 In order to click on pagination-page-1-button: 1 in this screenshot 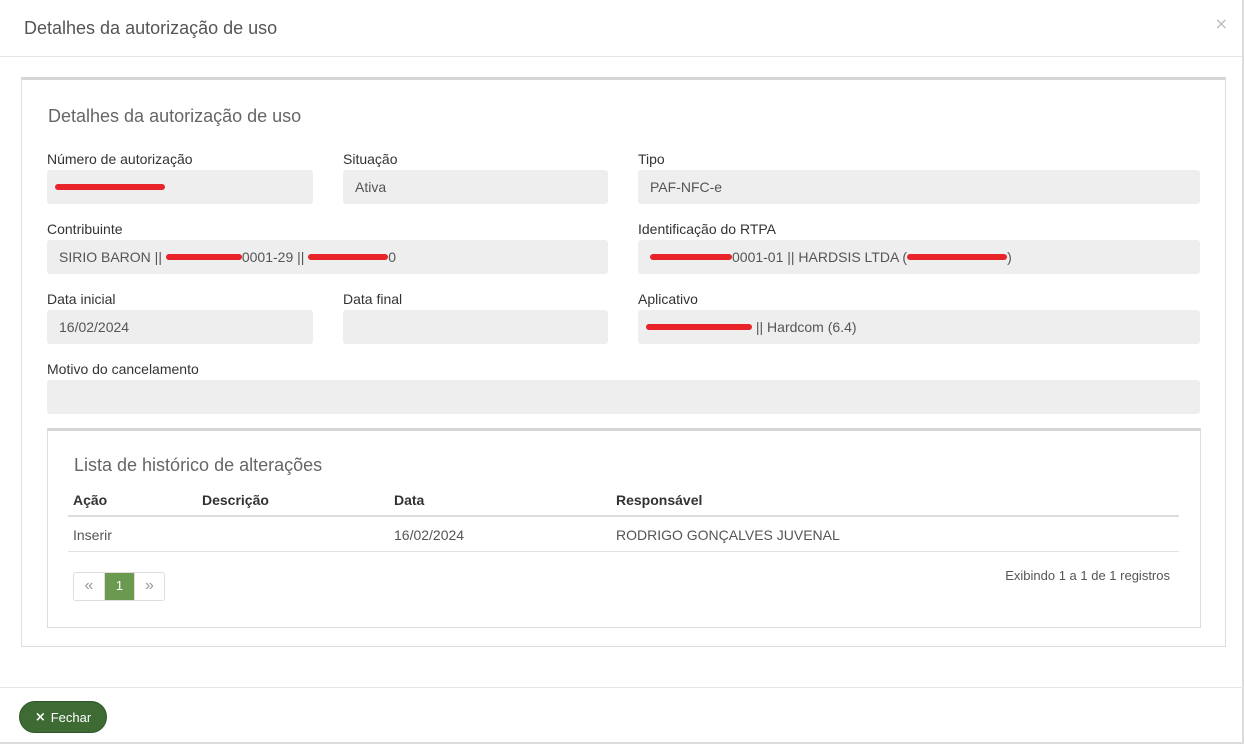, I will do `click(119, 586)`.